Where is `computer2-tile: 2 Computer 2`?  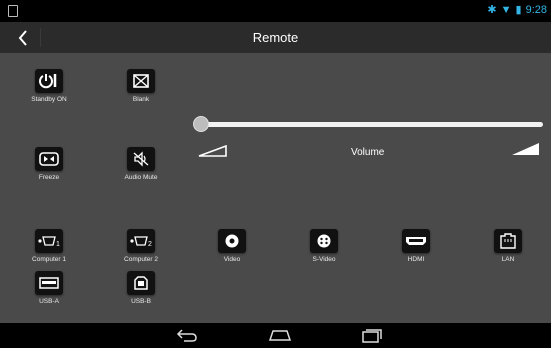 computer2-tile: 2 Computer 2 is located at coordinates (141, 246).